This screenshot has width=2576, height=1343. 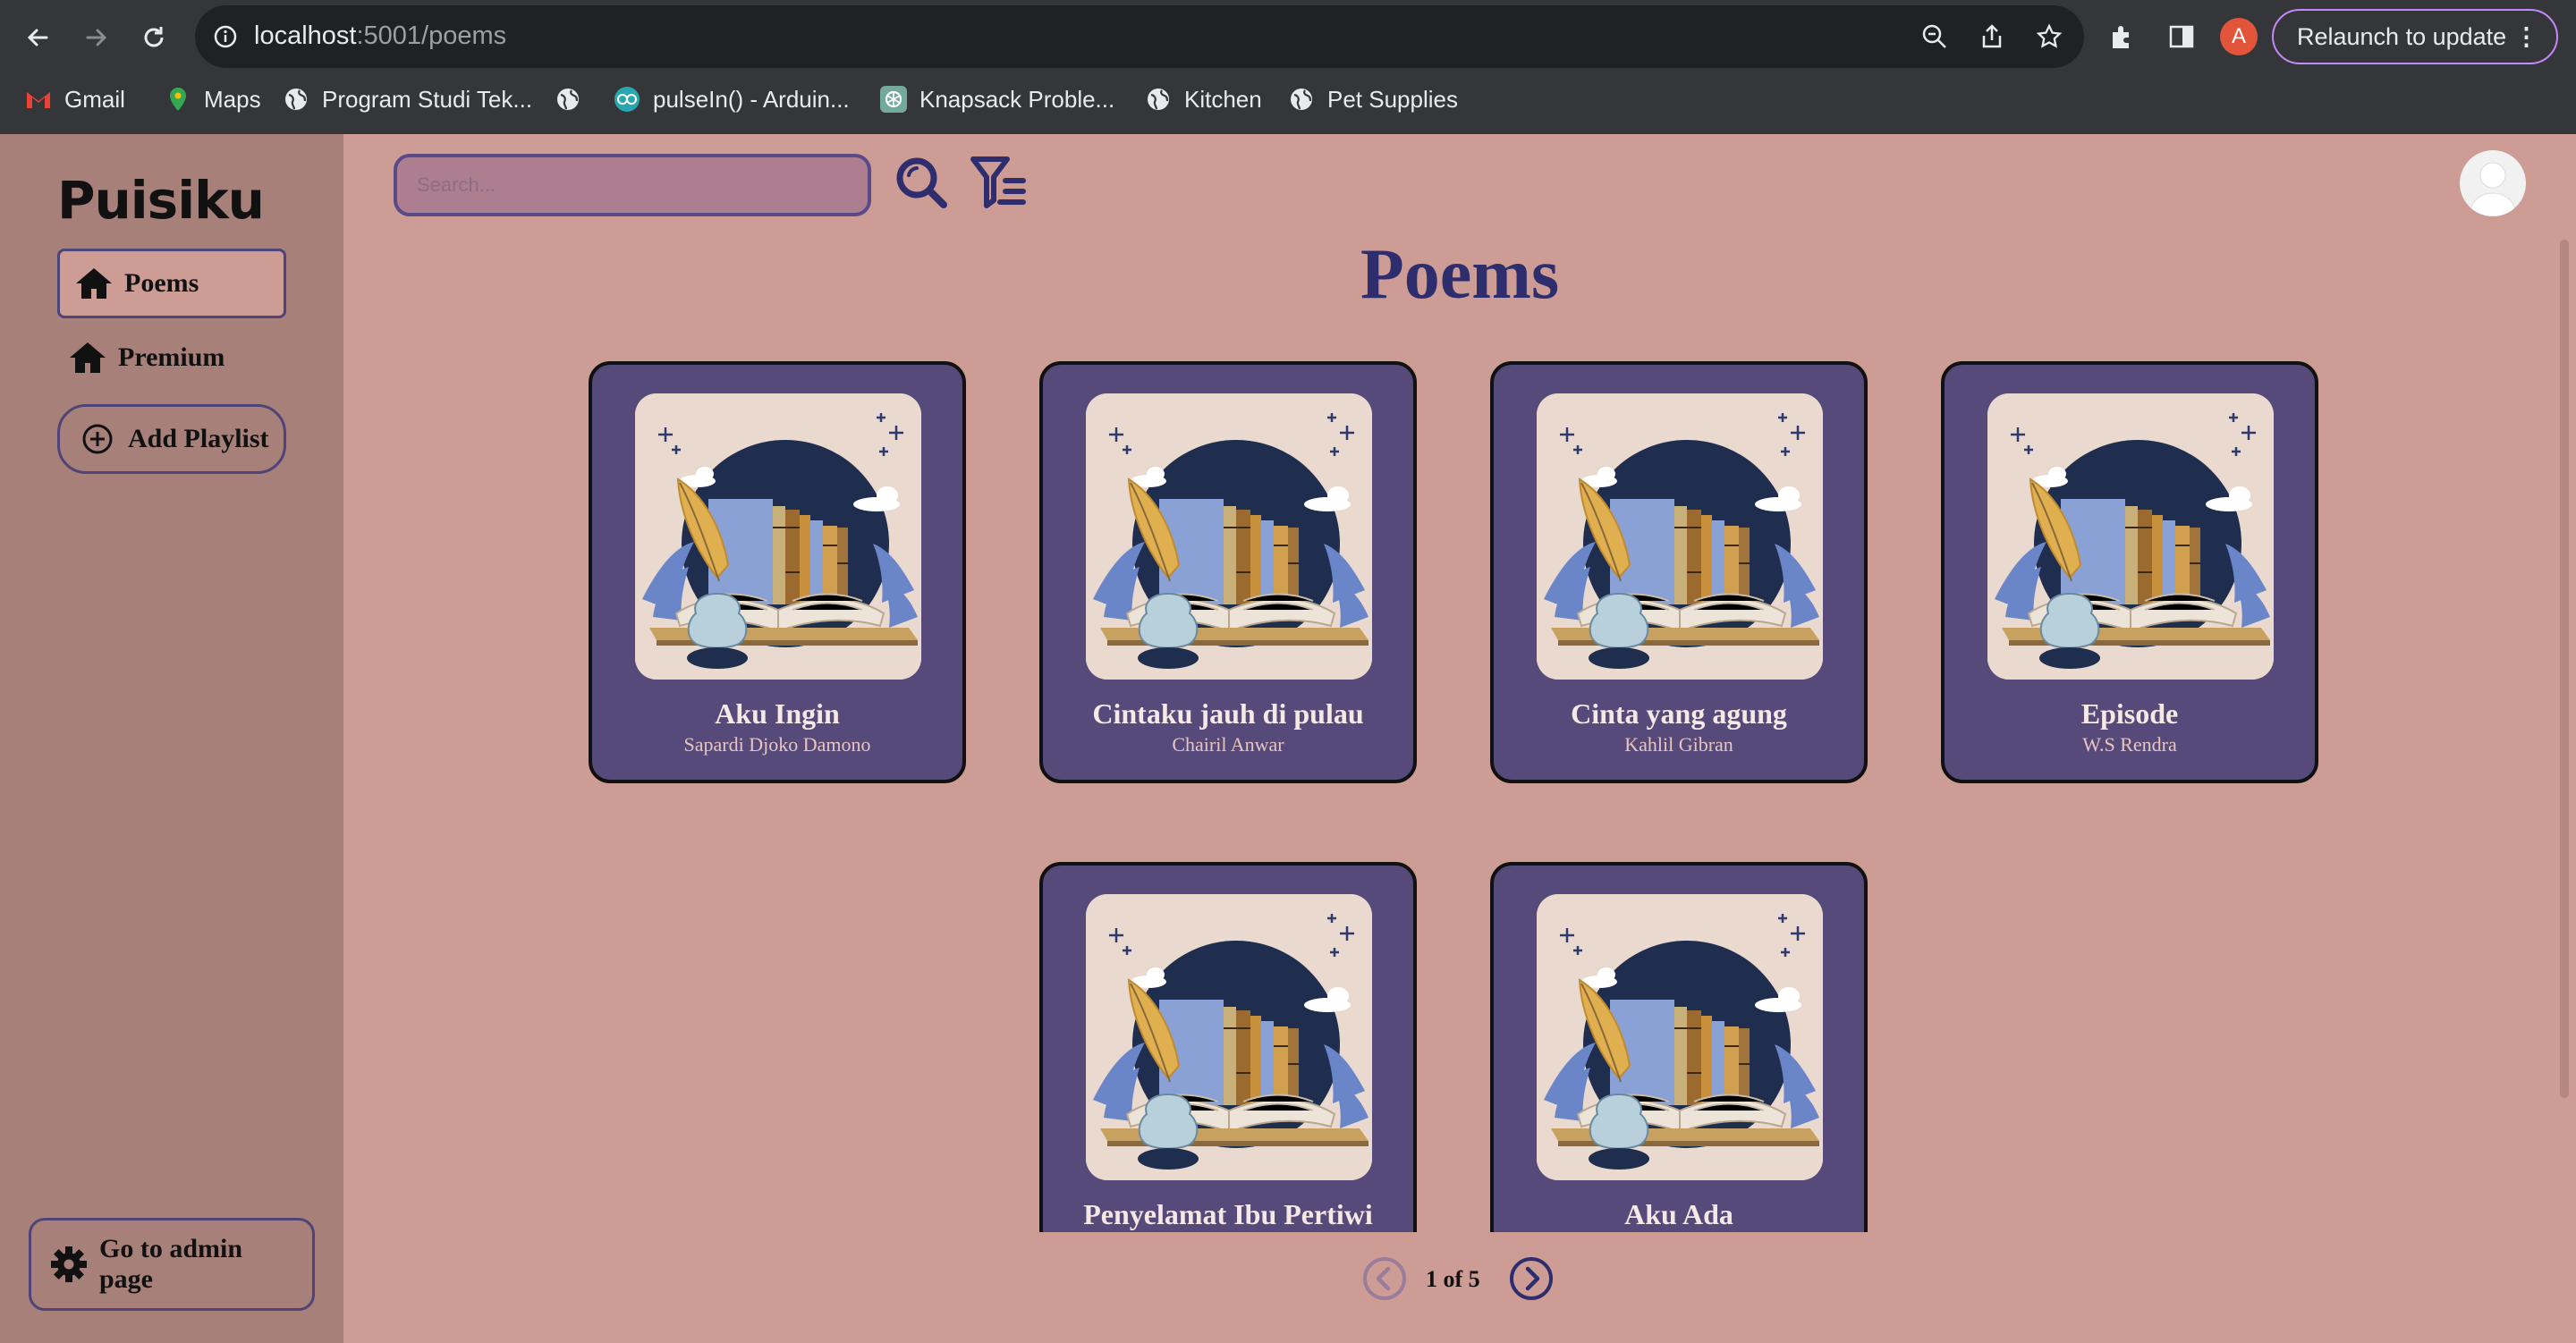 What do you see at coordinates (1678, 744) in the screenshot?
I see `poem-author: Kahlil Gibran` at bounding box center [1678, 744].